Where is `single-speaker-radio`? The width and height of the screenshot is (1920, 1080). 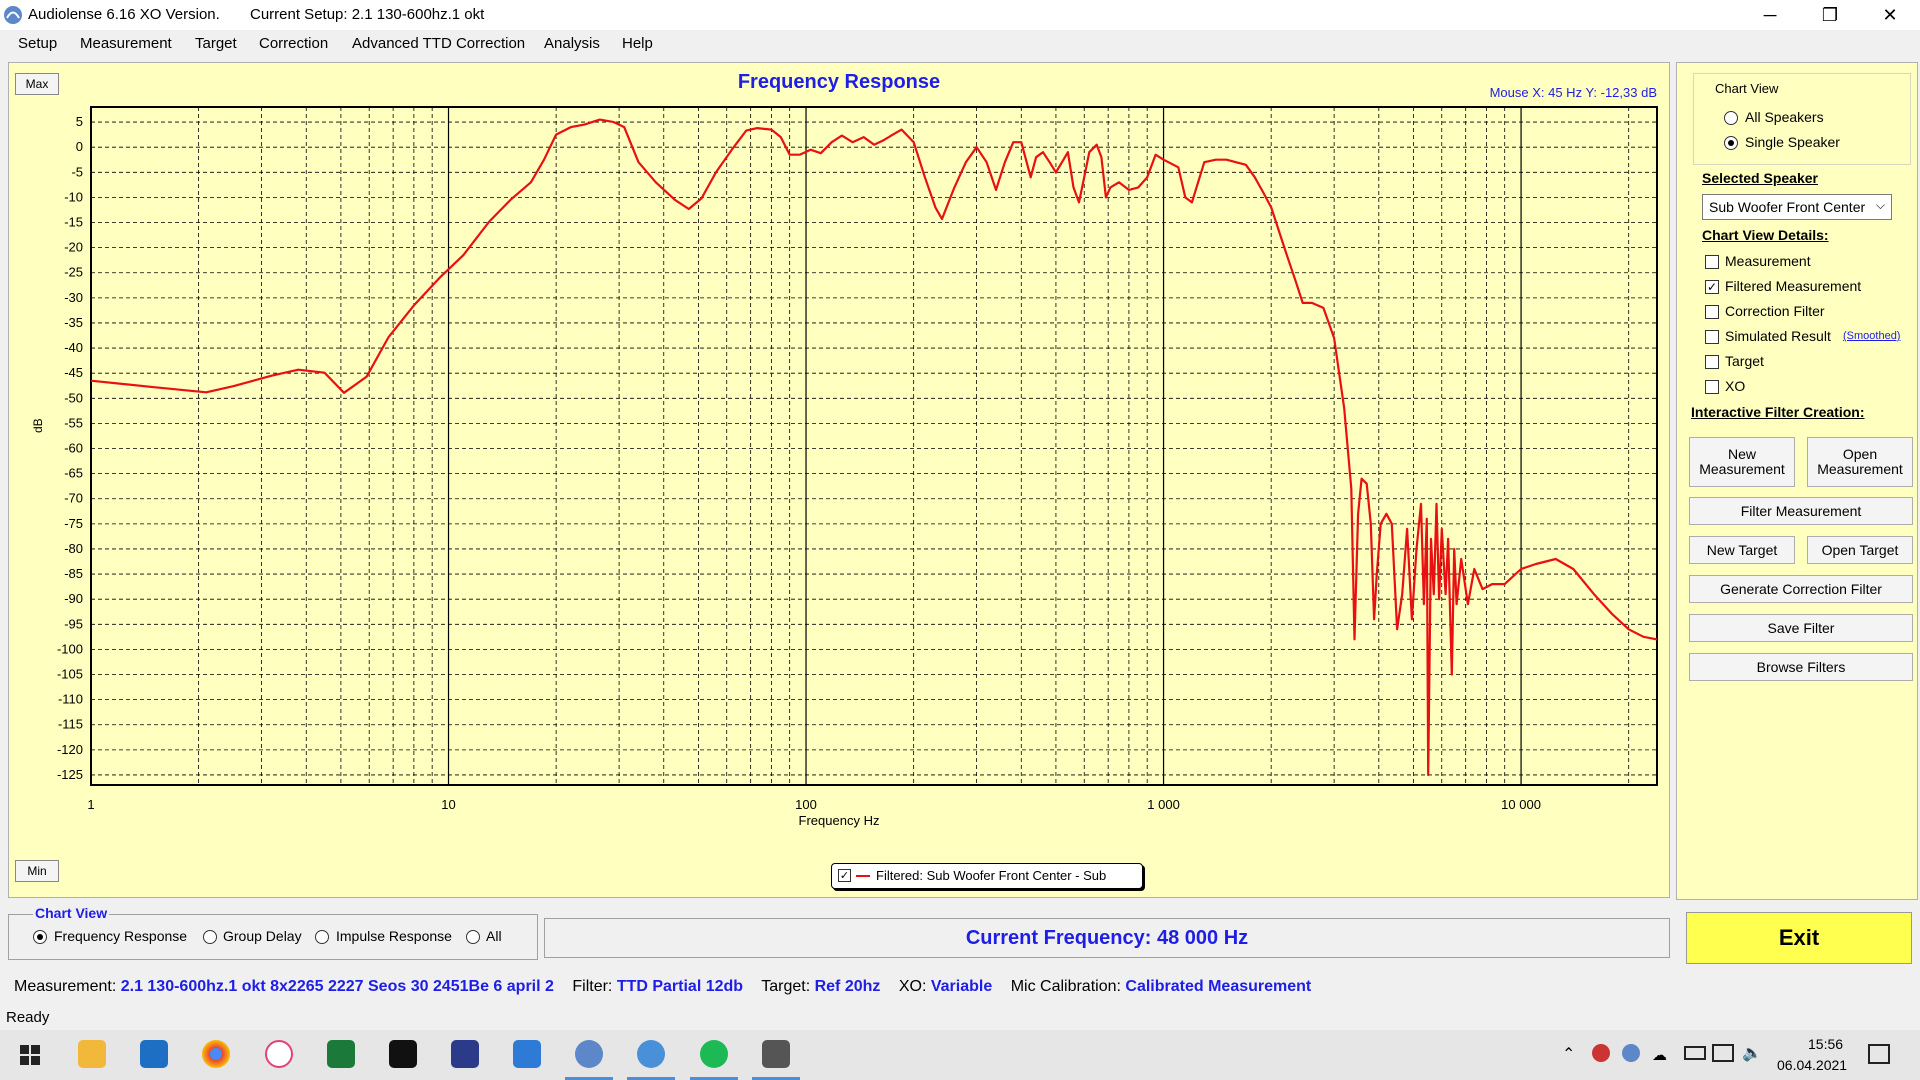
single-speaker-radio is located at coordinates (1731, 143).